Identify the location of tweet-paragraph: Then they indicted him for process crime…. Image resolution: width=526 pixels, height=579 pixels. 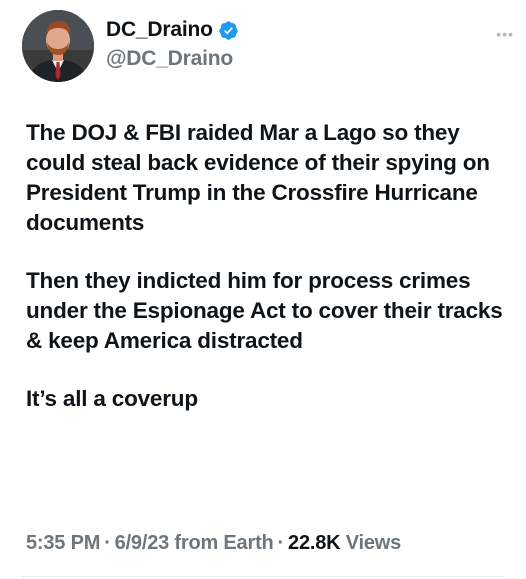
(264, 310).